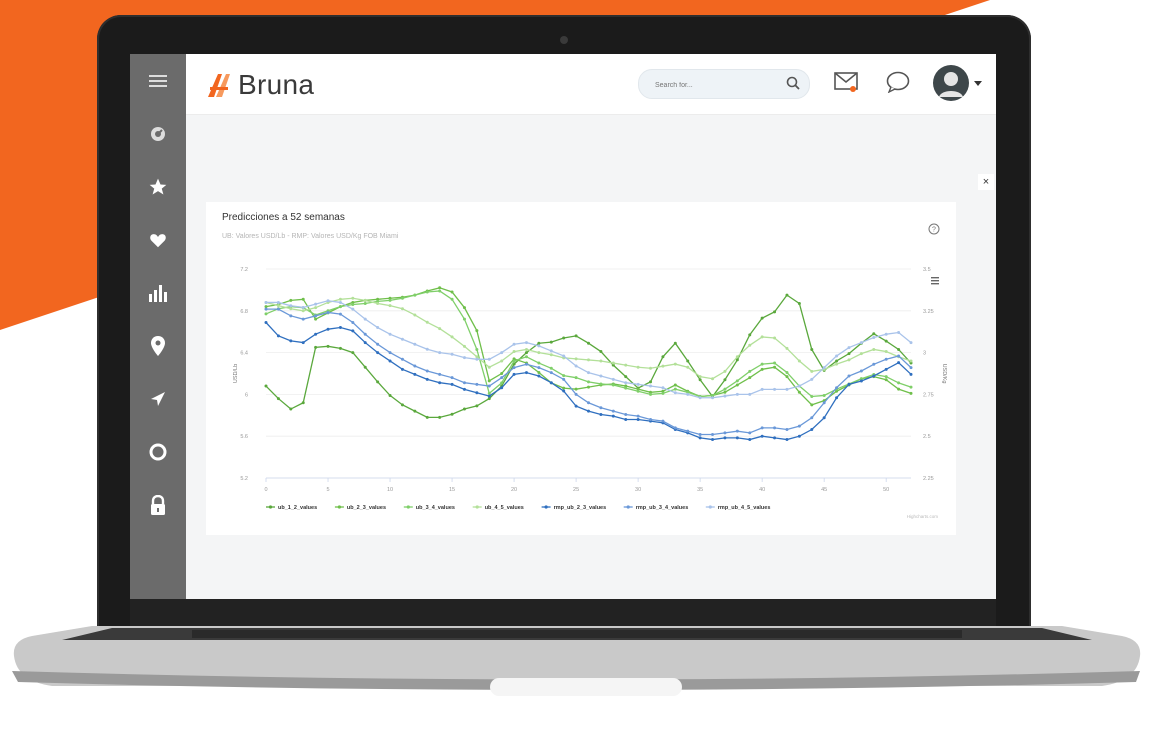 Image resolution: width=1153 pixels, height=730 pixels. Describe the element at coordinates (158, 292) in the screenshot. I see `bar-chart-icon` at that location.